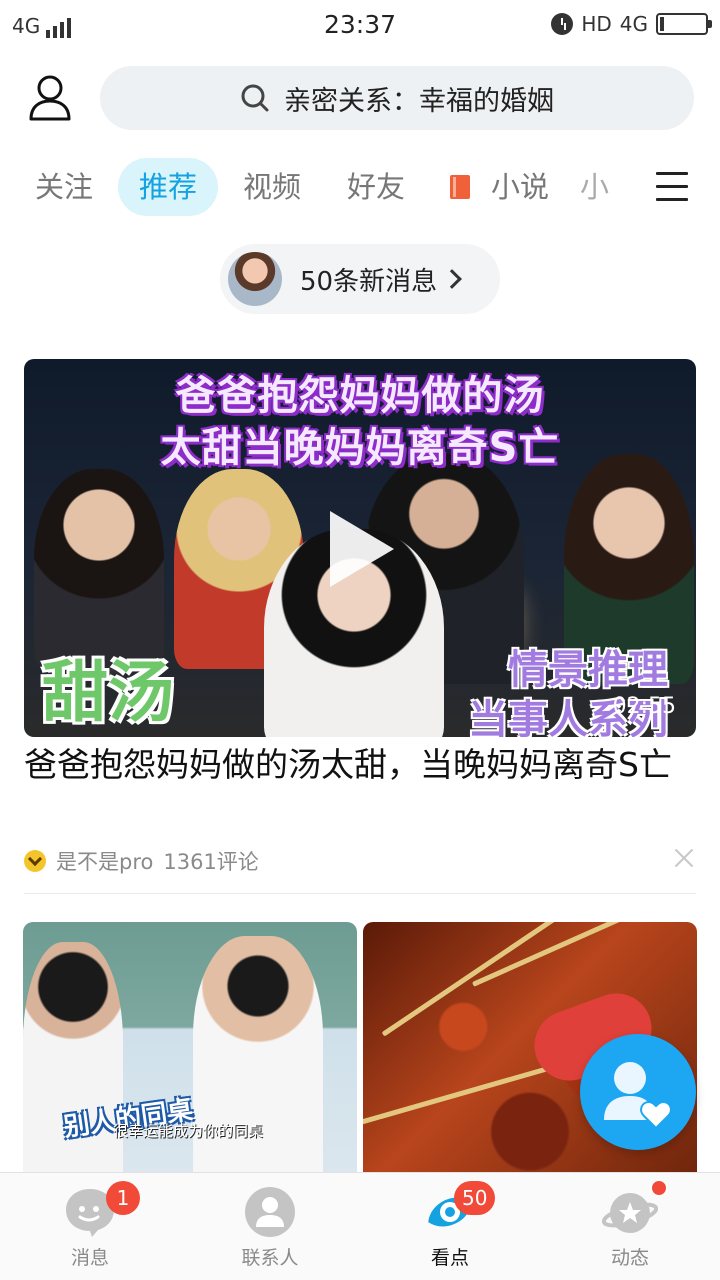 This screenshot has height=1280, width=720. Describe the element at coordinates (684, 858) in the screenshot. I see `dismiss-close-icon` at that location.